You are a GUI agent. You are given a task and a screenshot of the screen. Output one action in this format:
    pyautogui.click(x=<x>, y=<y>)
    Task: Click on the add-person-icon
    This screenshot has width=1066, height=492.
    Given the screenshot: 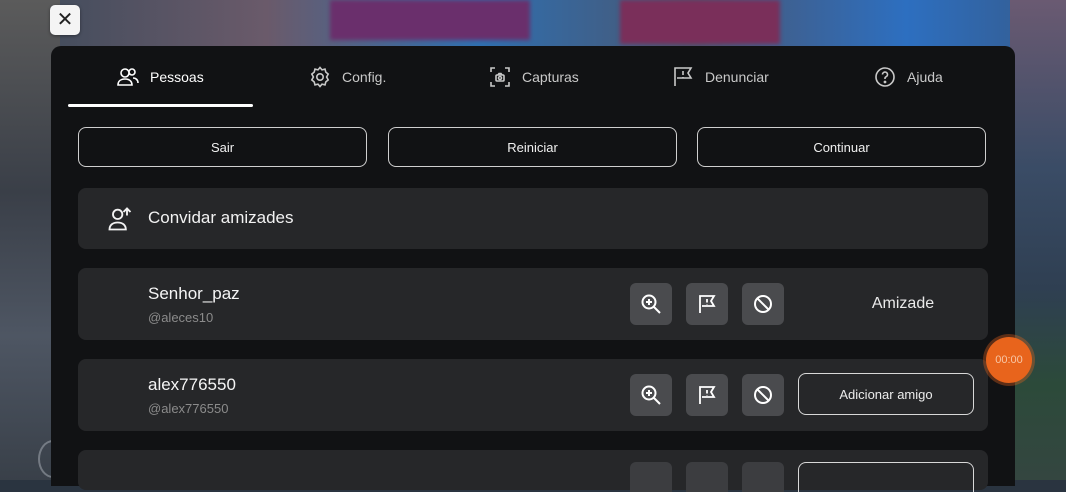 What is the action you would take?
    pyautogui.click(x=120, y=219)
    